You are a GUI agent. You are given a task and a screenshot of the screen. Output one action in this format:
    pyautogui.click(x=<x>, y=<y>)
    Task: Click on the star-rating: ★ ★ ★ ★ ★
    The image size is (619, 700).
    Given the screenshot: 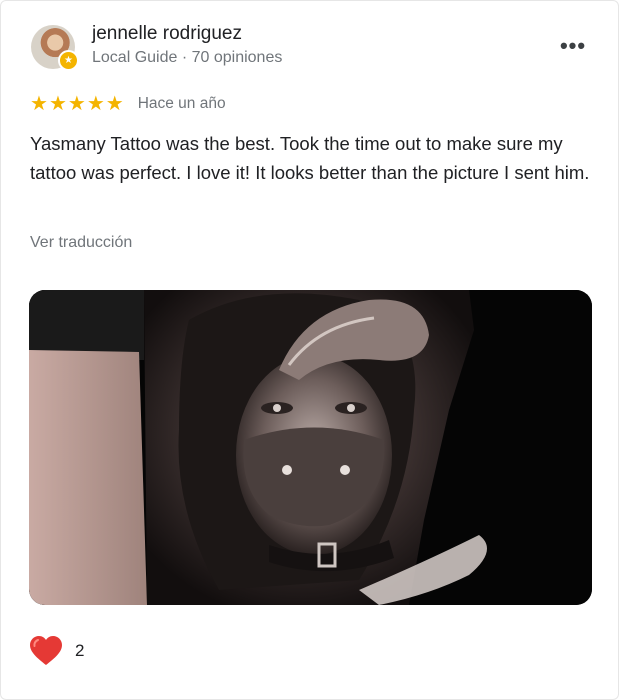 What is the action you would take?
    pyautogui.click(x=77, y=104)
    